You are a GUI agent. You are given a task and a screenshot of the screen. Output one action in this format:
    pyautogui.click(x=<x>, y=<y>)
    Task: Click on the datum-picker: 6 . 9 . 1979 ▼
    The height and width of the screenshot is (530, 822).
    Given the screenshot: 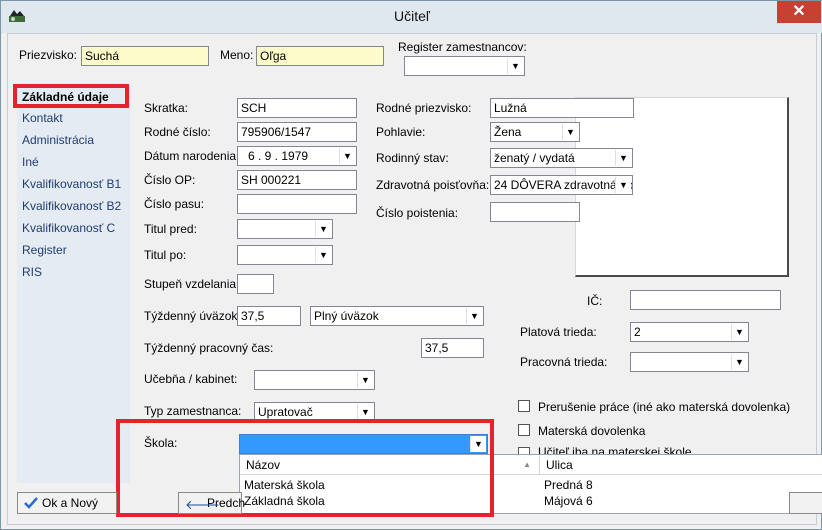 What is the action you would take?
    pyautogui.click(x=297, y=156)
    